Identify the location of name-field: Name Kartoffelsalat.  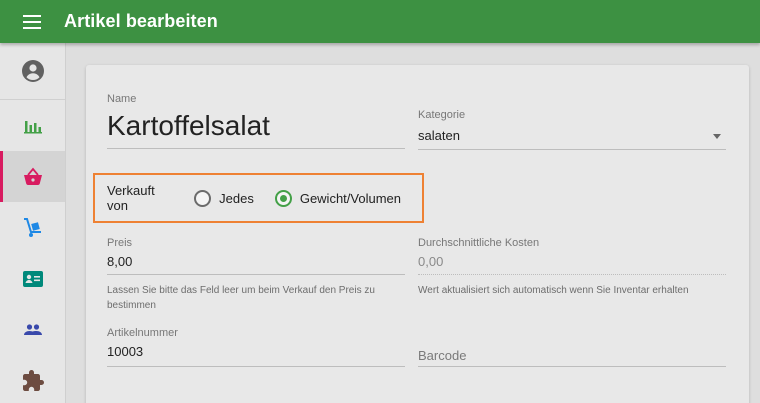
(256, 121).